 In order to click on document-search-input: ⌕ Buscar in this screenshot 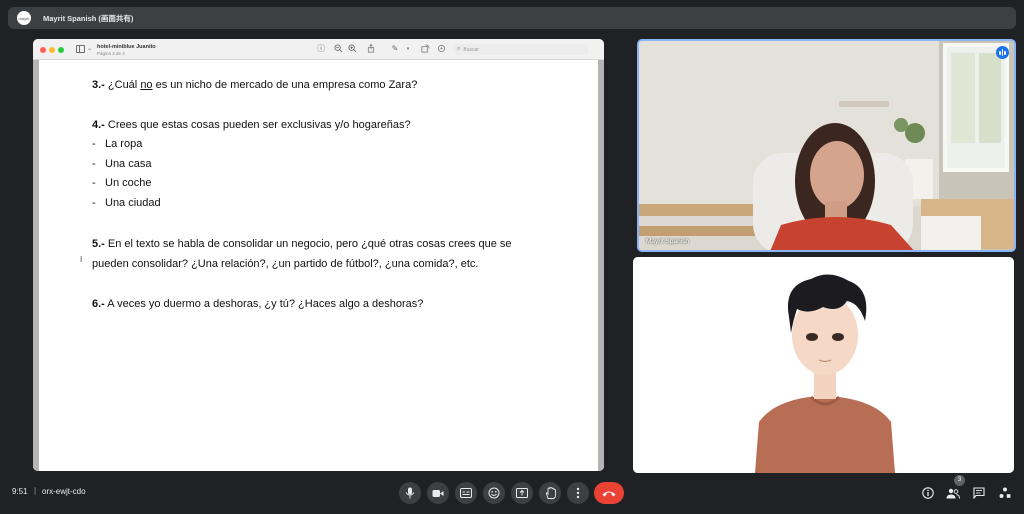, I will do `click(520, 49)`.